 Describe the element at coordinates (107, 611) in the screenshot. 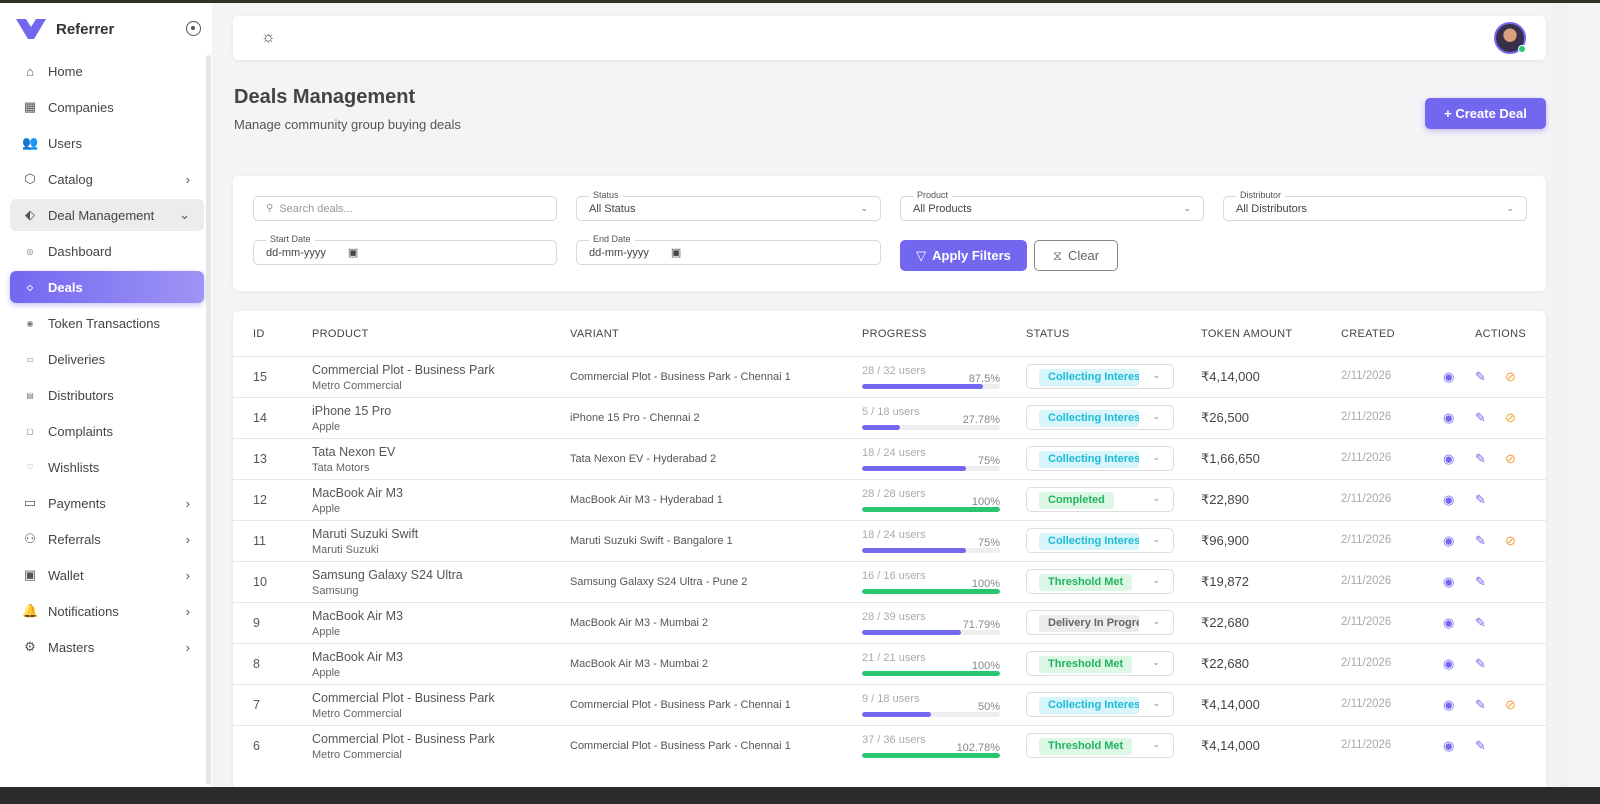

I see `sidebar-item-notifications: 🔔 Notifications ›` at that location.